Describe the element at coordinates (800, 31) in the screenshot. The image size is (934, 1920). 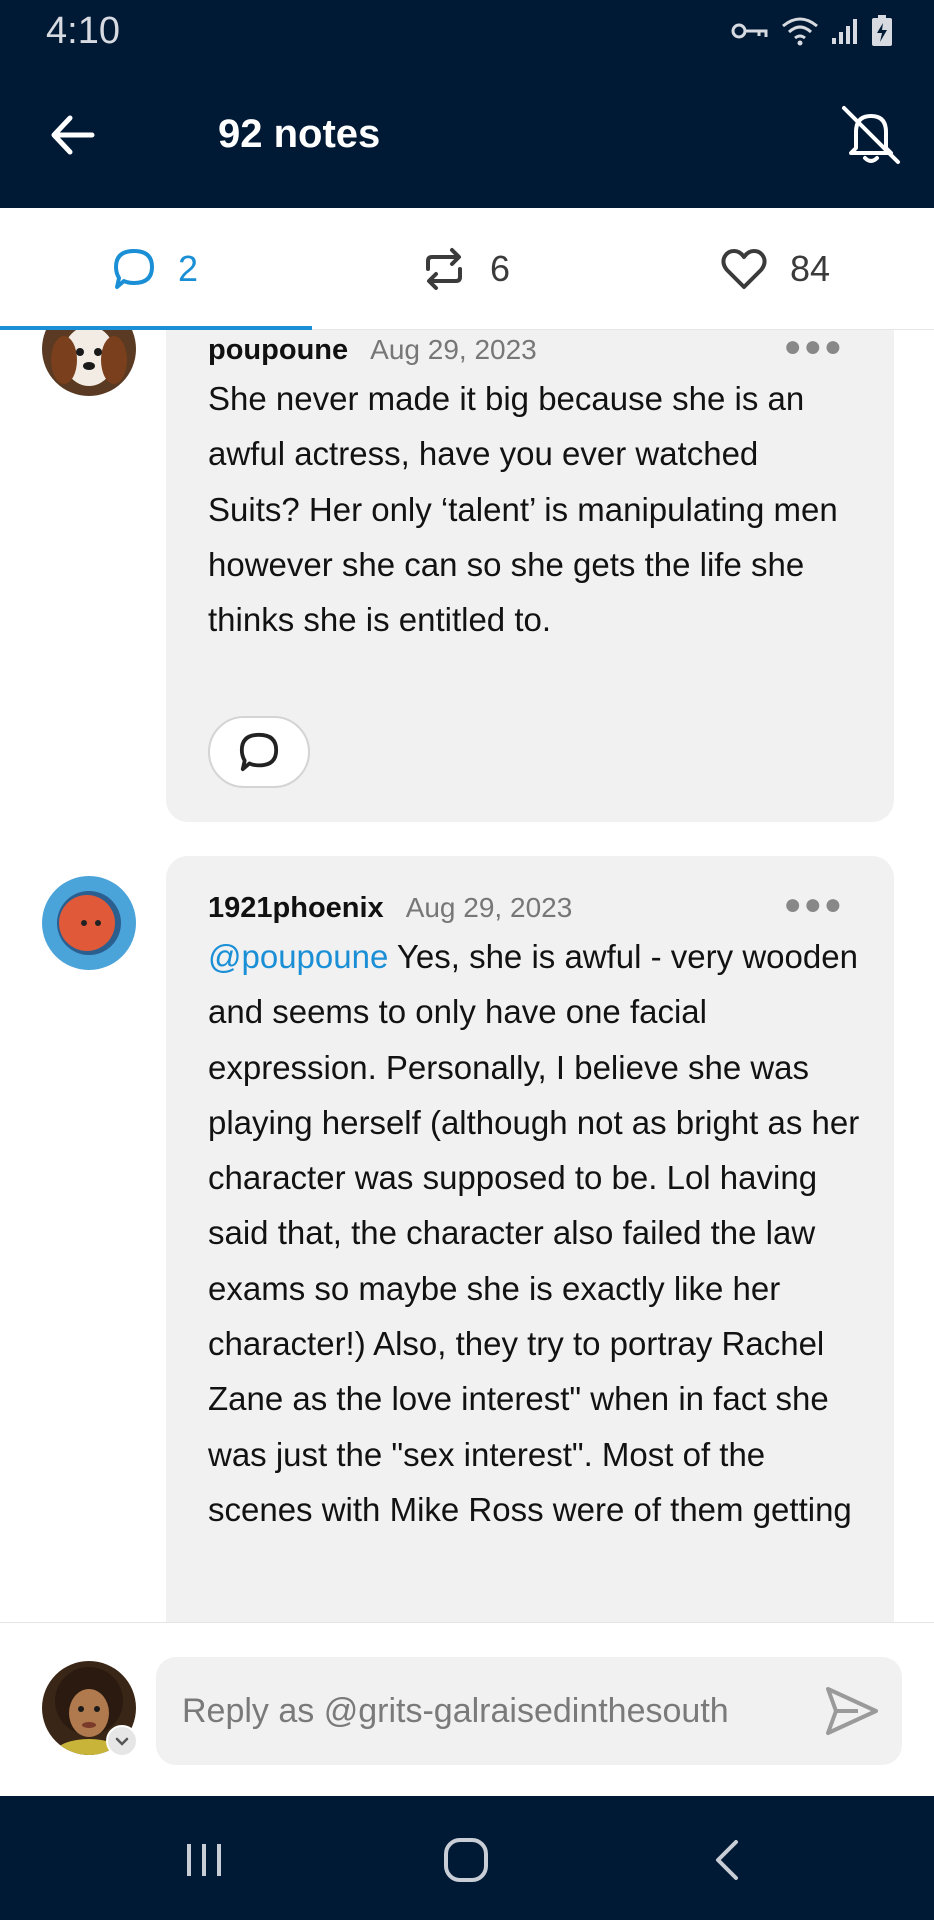
I see `wifi-icon` at that location.